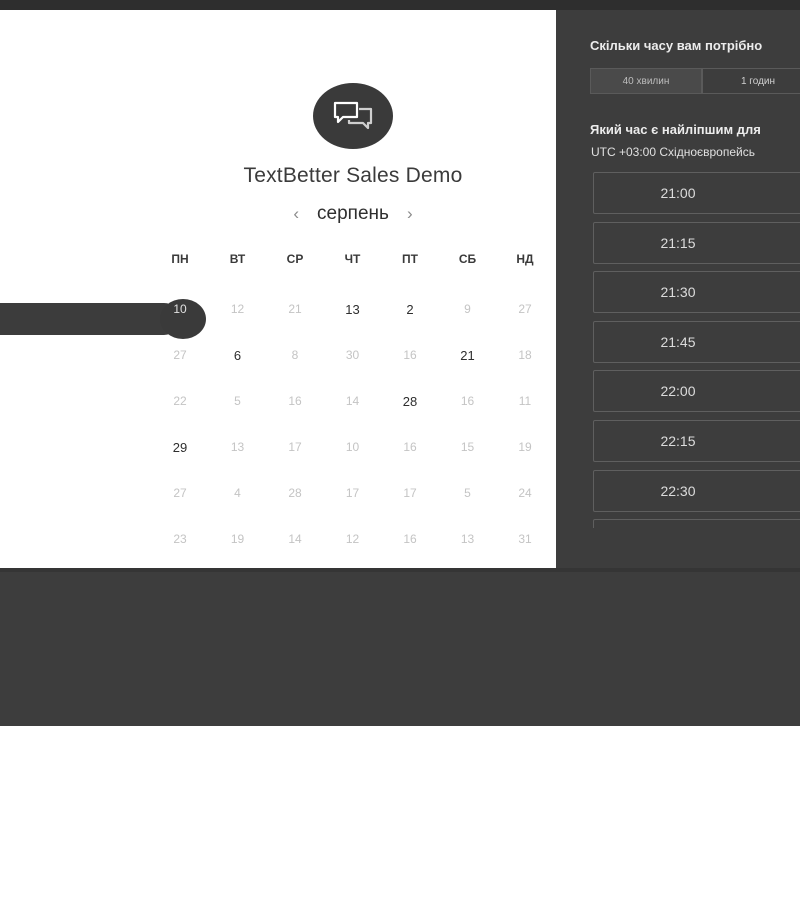  What do you see at coordinates (525, 355) in the screenshot?
I see `calendar-day: 18` at bounding box center [525, 355].